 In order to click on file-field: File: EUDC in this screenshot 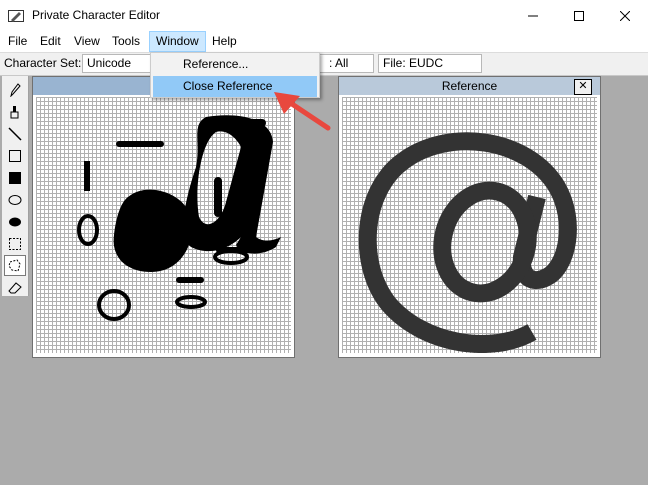, I will do `click(430, 63)`.